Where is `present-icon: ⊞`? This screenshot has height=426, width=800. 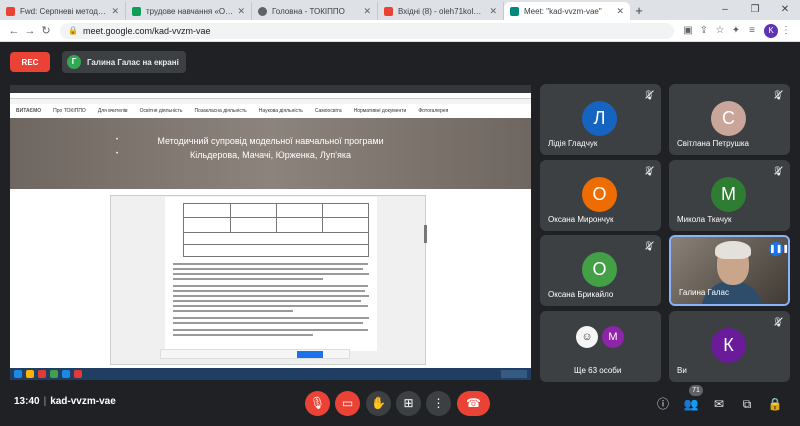
present-icon: ⊞ is located at coordinates (408, 403).